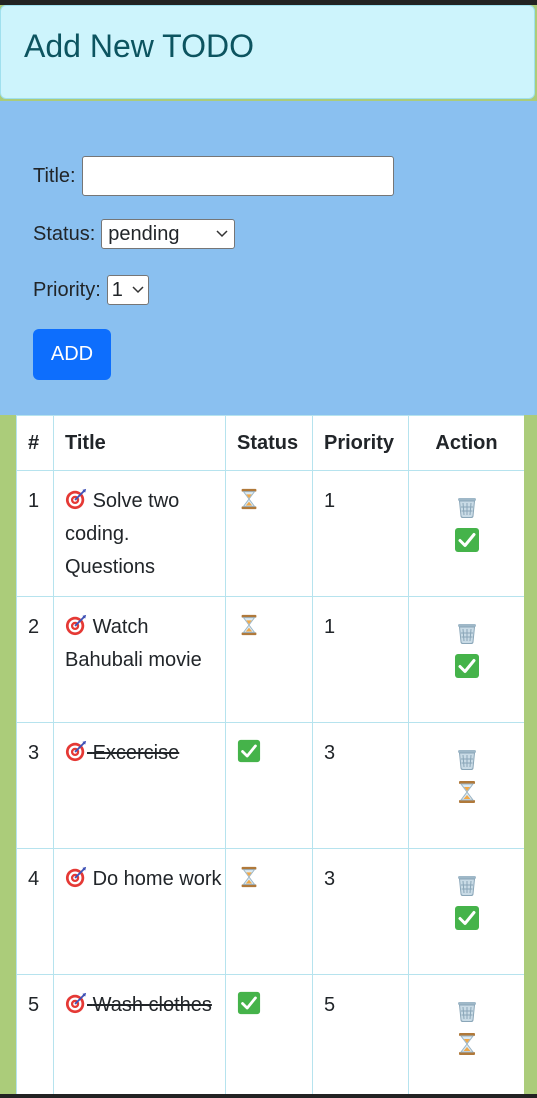  I want to click on row-title-cell: Excercise, so click(139, 785).